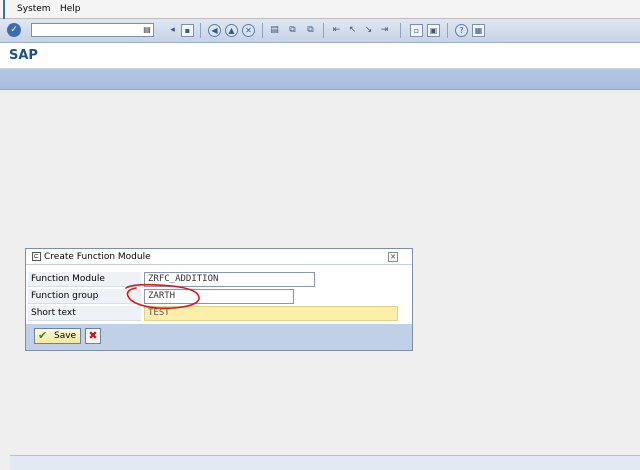 Image resolution: width=640 pixels, height=470 pixels. I want to click on status-bar, so click(325, 462).